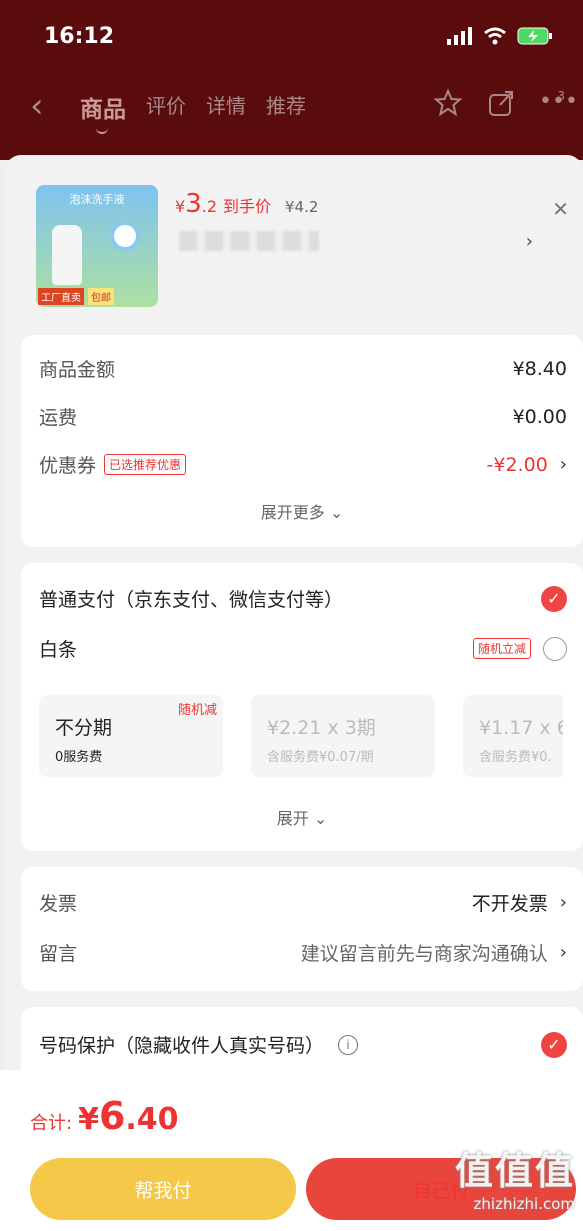 The height and width of the screenshot is (1231, 583). I want to click on share-icon, so click(501, 103).